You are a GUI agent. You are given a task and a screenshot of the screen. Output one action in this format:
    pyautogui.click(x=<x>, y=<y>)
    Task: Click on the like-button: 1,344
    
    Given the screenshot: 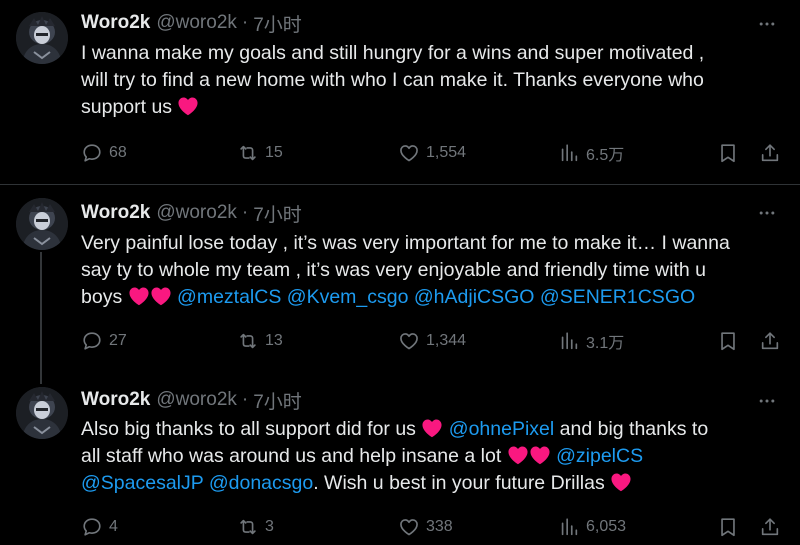 What is the action you would take?
    pyautogui.click(x=432, y=341)
    